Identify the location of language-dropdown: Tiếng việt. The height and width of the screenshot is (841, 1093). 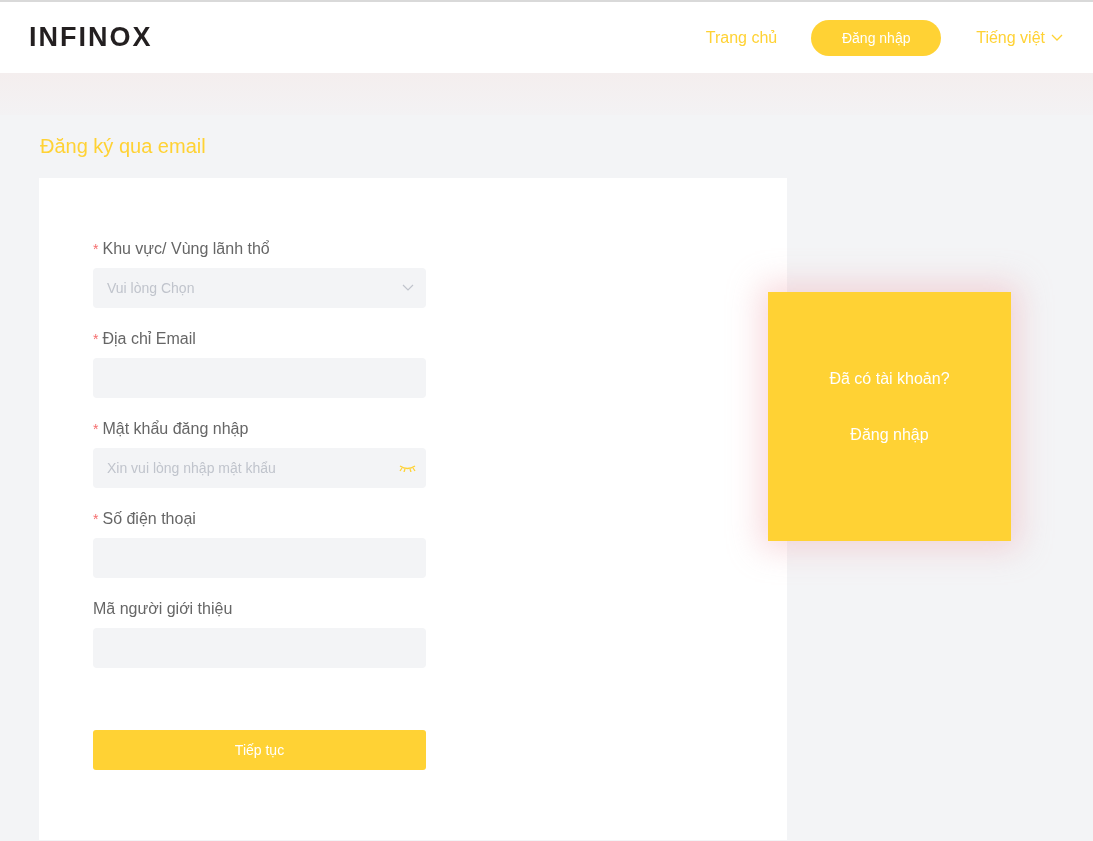
(1019, 37).